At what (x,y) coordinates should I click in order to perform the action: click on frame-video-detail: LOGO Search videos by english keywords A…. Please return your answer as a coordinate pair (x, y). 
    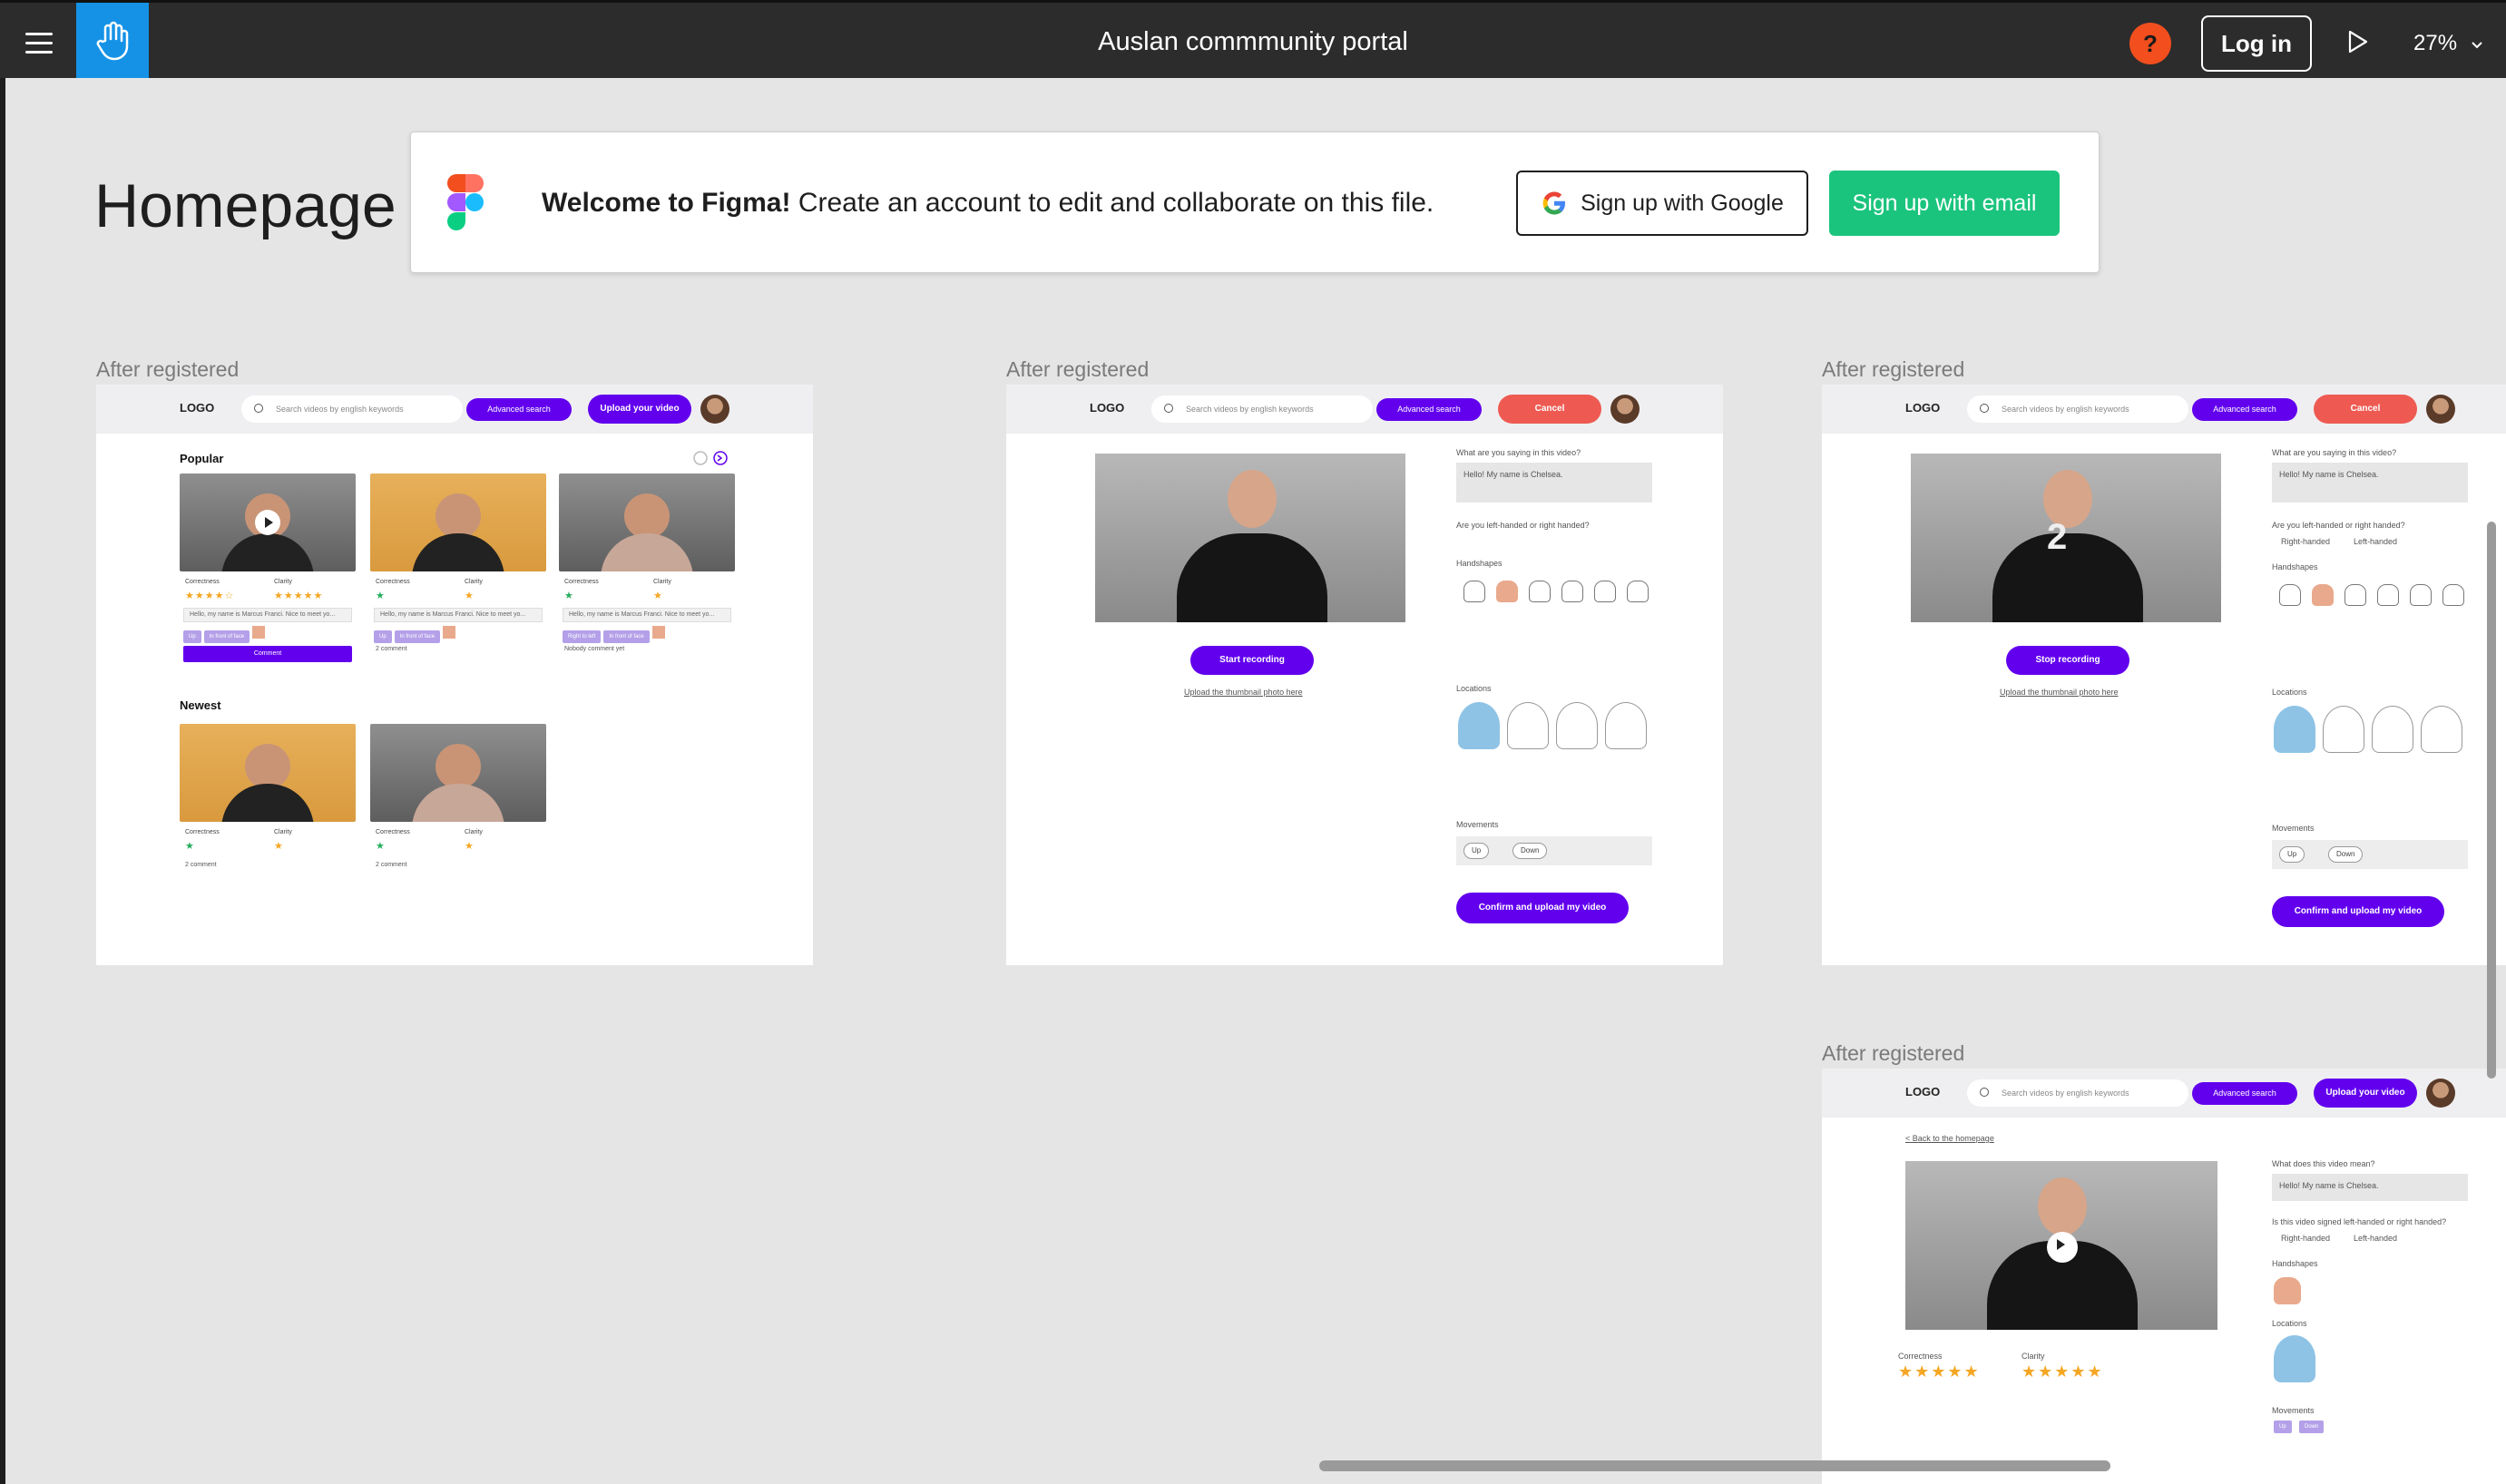
    Looking at the image, I should click on (2164, 1276).